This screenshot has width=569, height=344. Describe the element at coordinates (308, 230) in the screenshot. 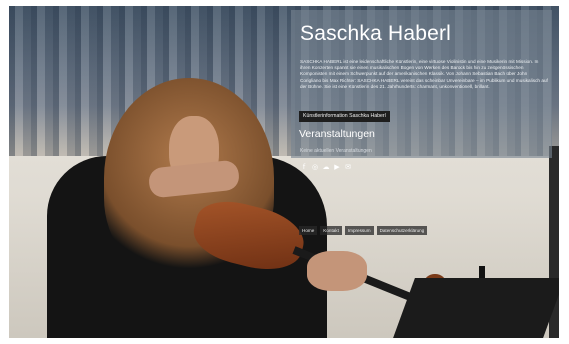

I see `footer-link-home: Home` at that location.